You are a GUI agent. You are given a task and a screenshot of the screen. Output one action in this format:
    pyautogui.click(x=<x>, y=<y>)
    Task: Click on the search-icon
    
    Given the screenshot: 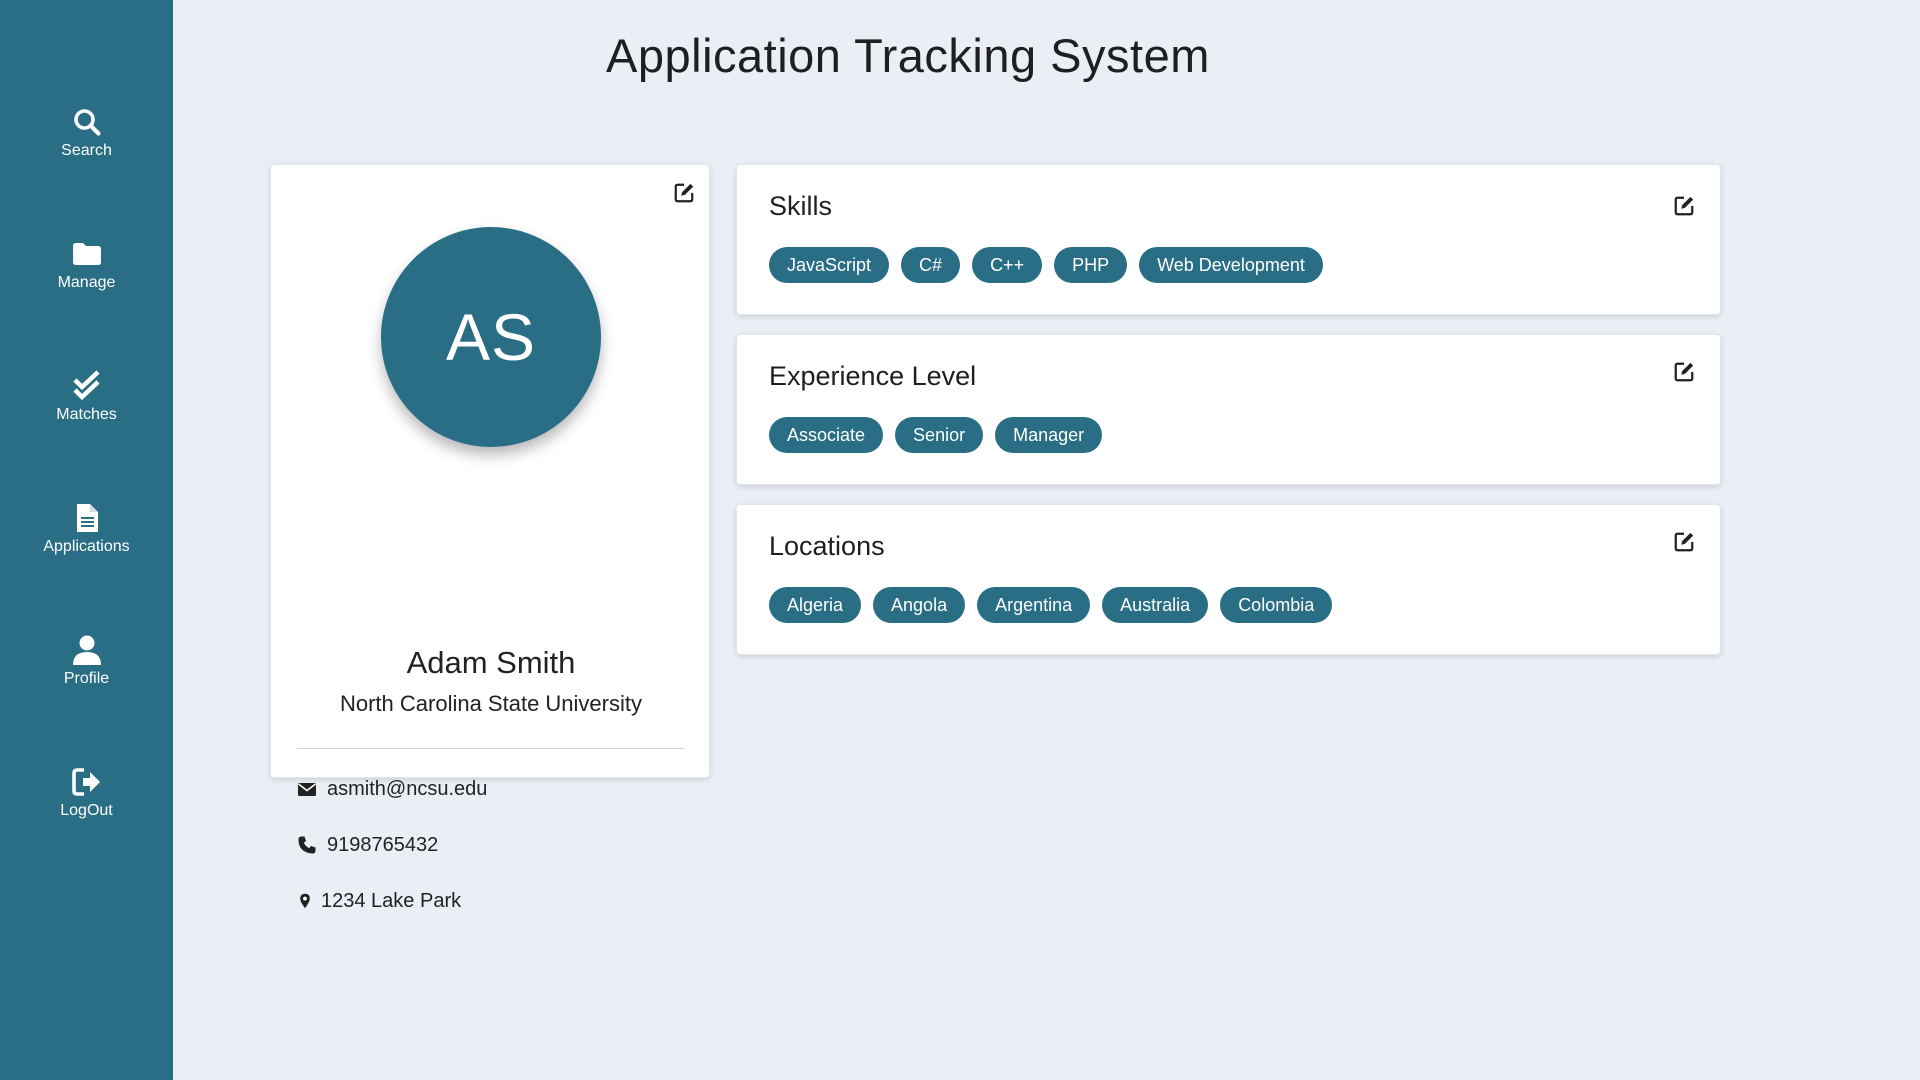 What is the action you would take?
    pyautogui.click(x=87, y=122)
    